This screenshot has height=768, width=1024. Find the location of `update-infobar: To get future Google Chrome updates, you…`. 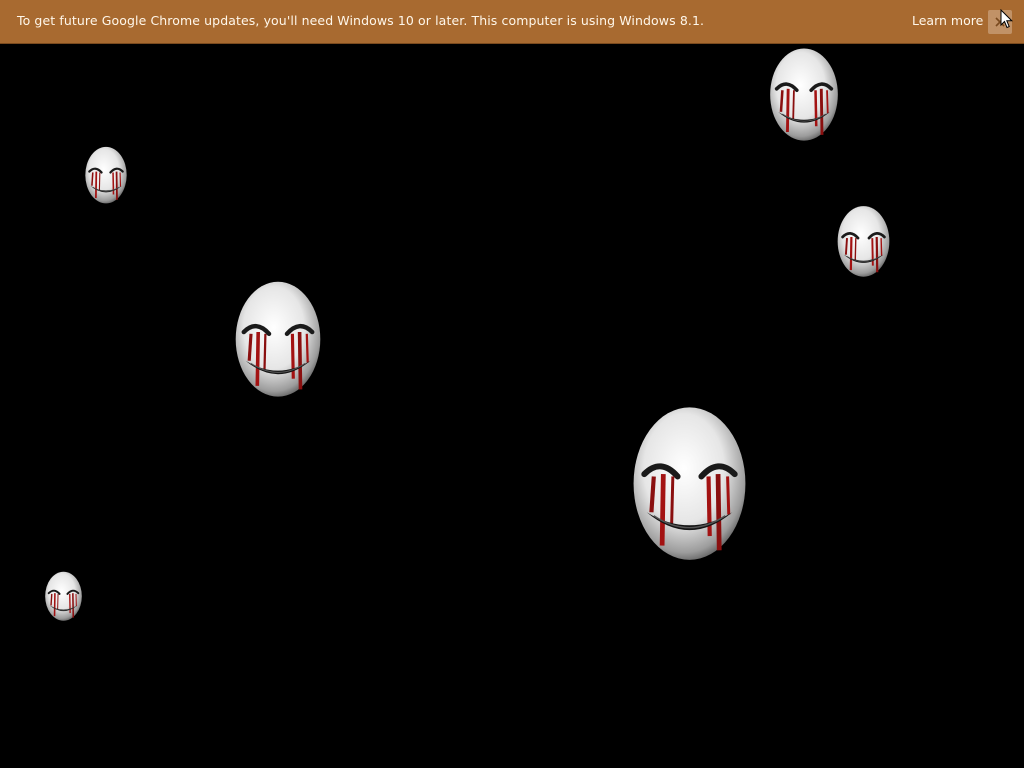

update-infobar: To get future Google Chrome updates, you… is located at coordinates (512, 22).